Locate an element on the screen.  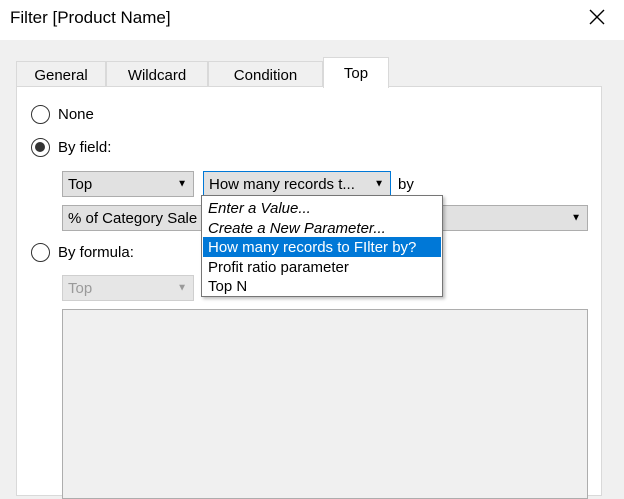
by-field-count-select: How many records t... ▼ is located at coordinates (297, 184).